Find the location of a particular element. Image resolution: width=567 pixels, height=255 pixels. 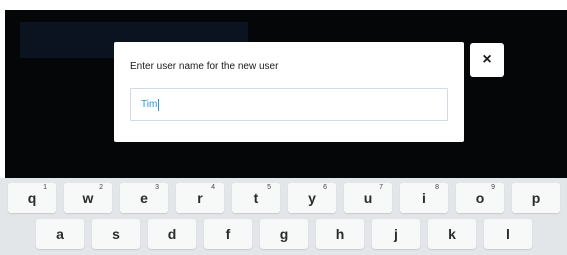

key-a: a is located at coordinates (60, 234).